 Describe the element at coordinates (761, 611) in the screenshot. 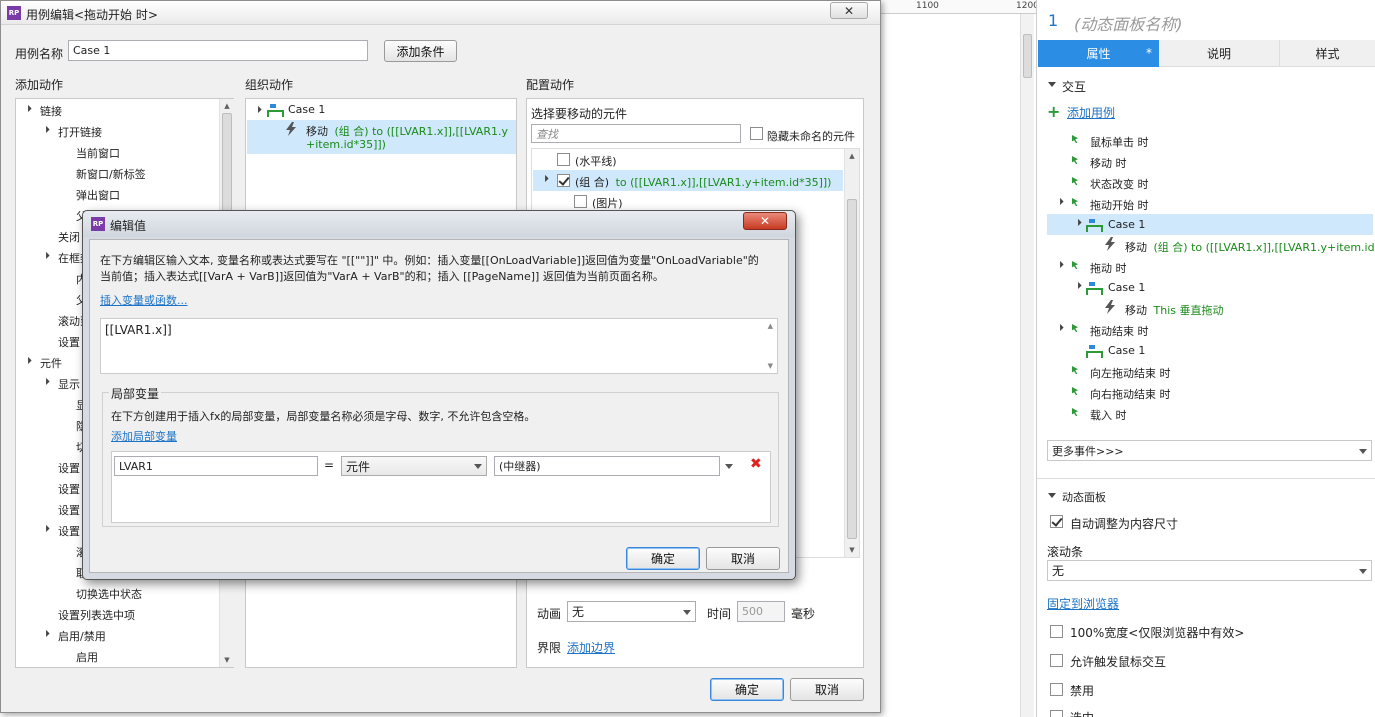

I see `time-input: 500` at that location.